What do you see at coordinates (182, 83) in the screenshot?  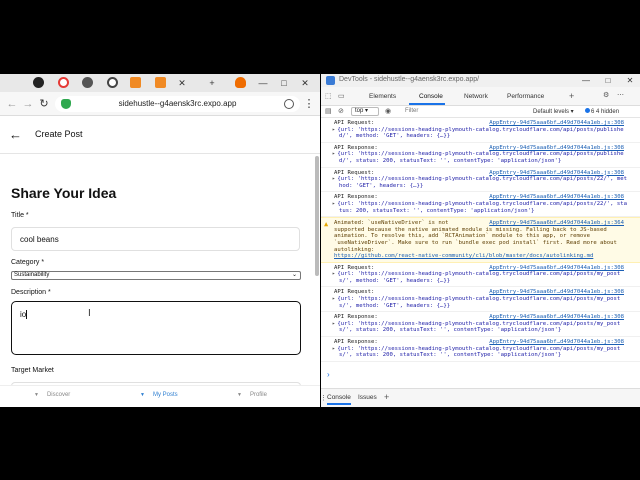 I see `tab-close-icon: ✕` at bounding box center [182, 83].